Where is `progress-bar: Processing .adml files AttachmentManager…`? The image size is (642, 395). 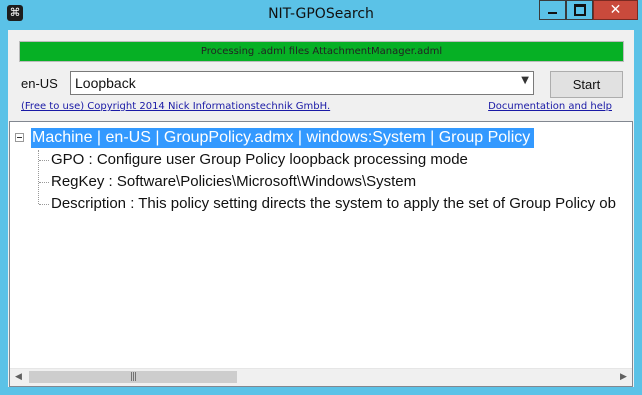 progress-bar: Processing .adml files AttachmentManager… is located at coordinates (321, 51).